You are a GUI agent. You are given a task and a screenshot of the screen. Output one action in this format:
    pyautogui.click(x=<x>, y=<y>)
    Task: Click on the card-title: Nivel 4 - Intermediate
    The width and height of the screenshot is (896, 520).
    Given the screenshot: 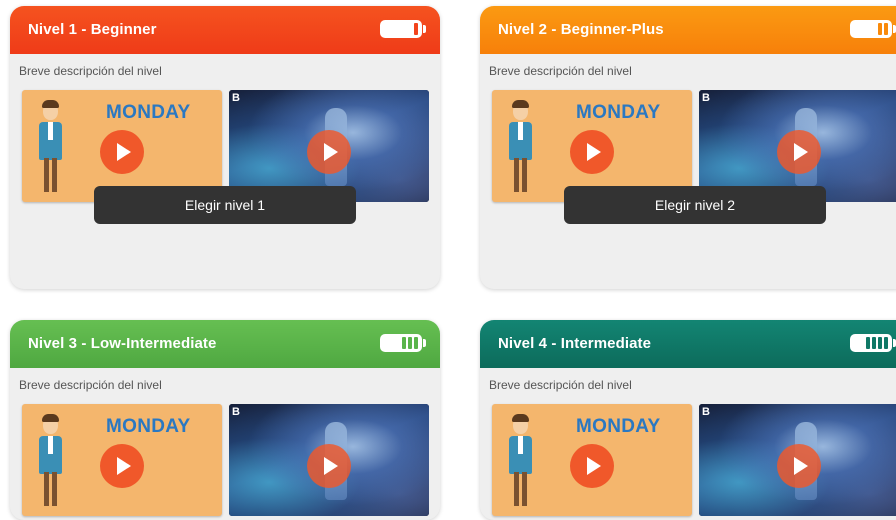 What is the action you would take?
    pyautogui.click(x=575, y=343)
    